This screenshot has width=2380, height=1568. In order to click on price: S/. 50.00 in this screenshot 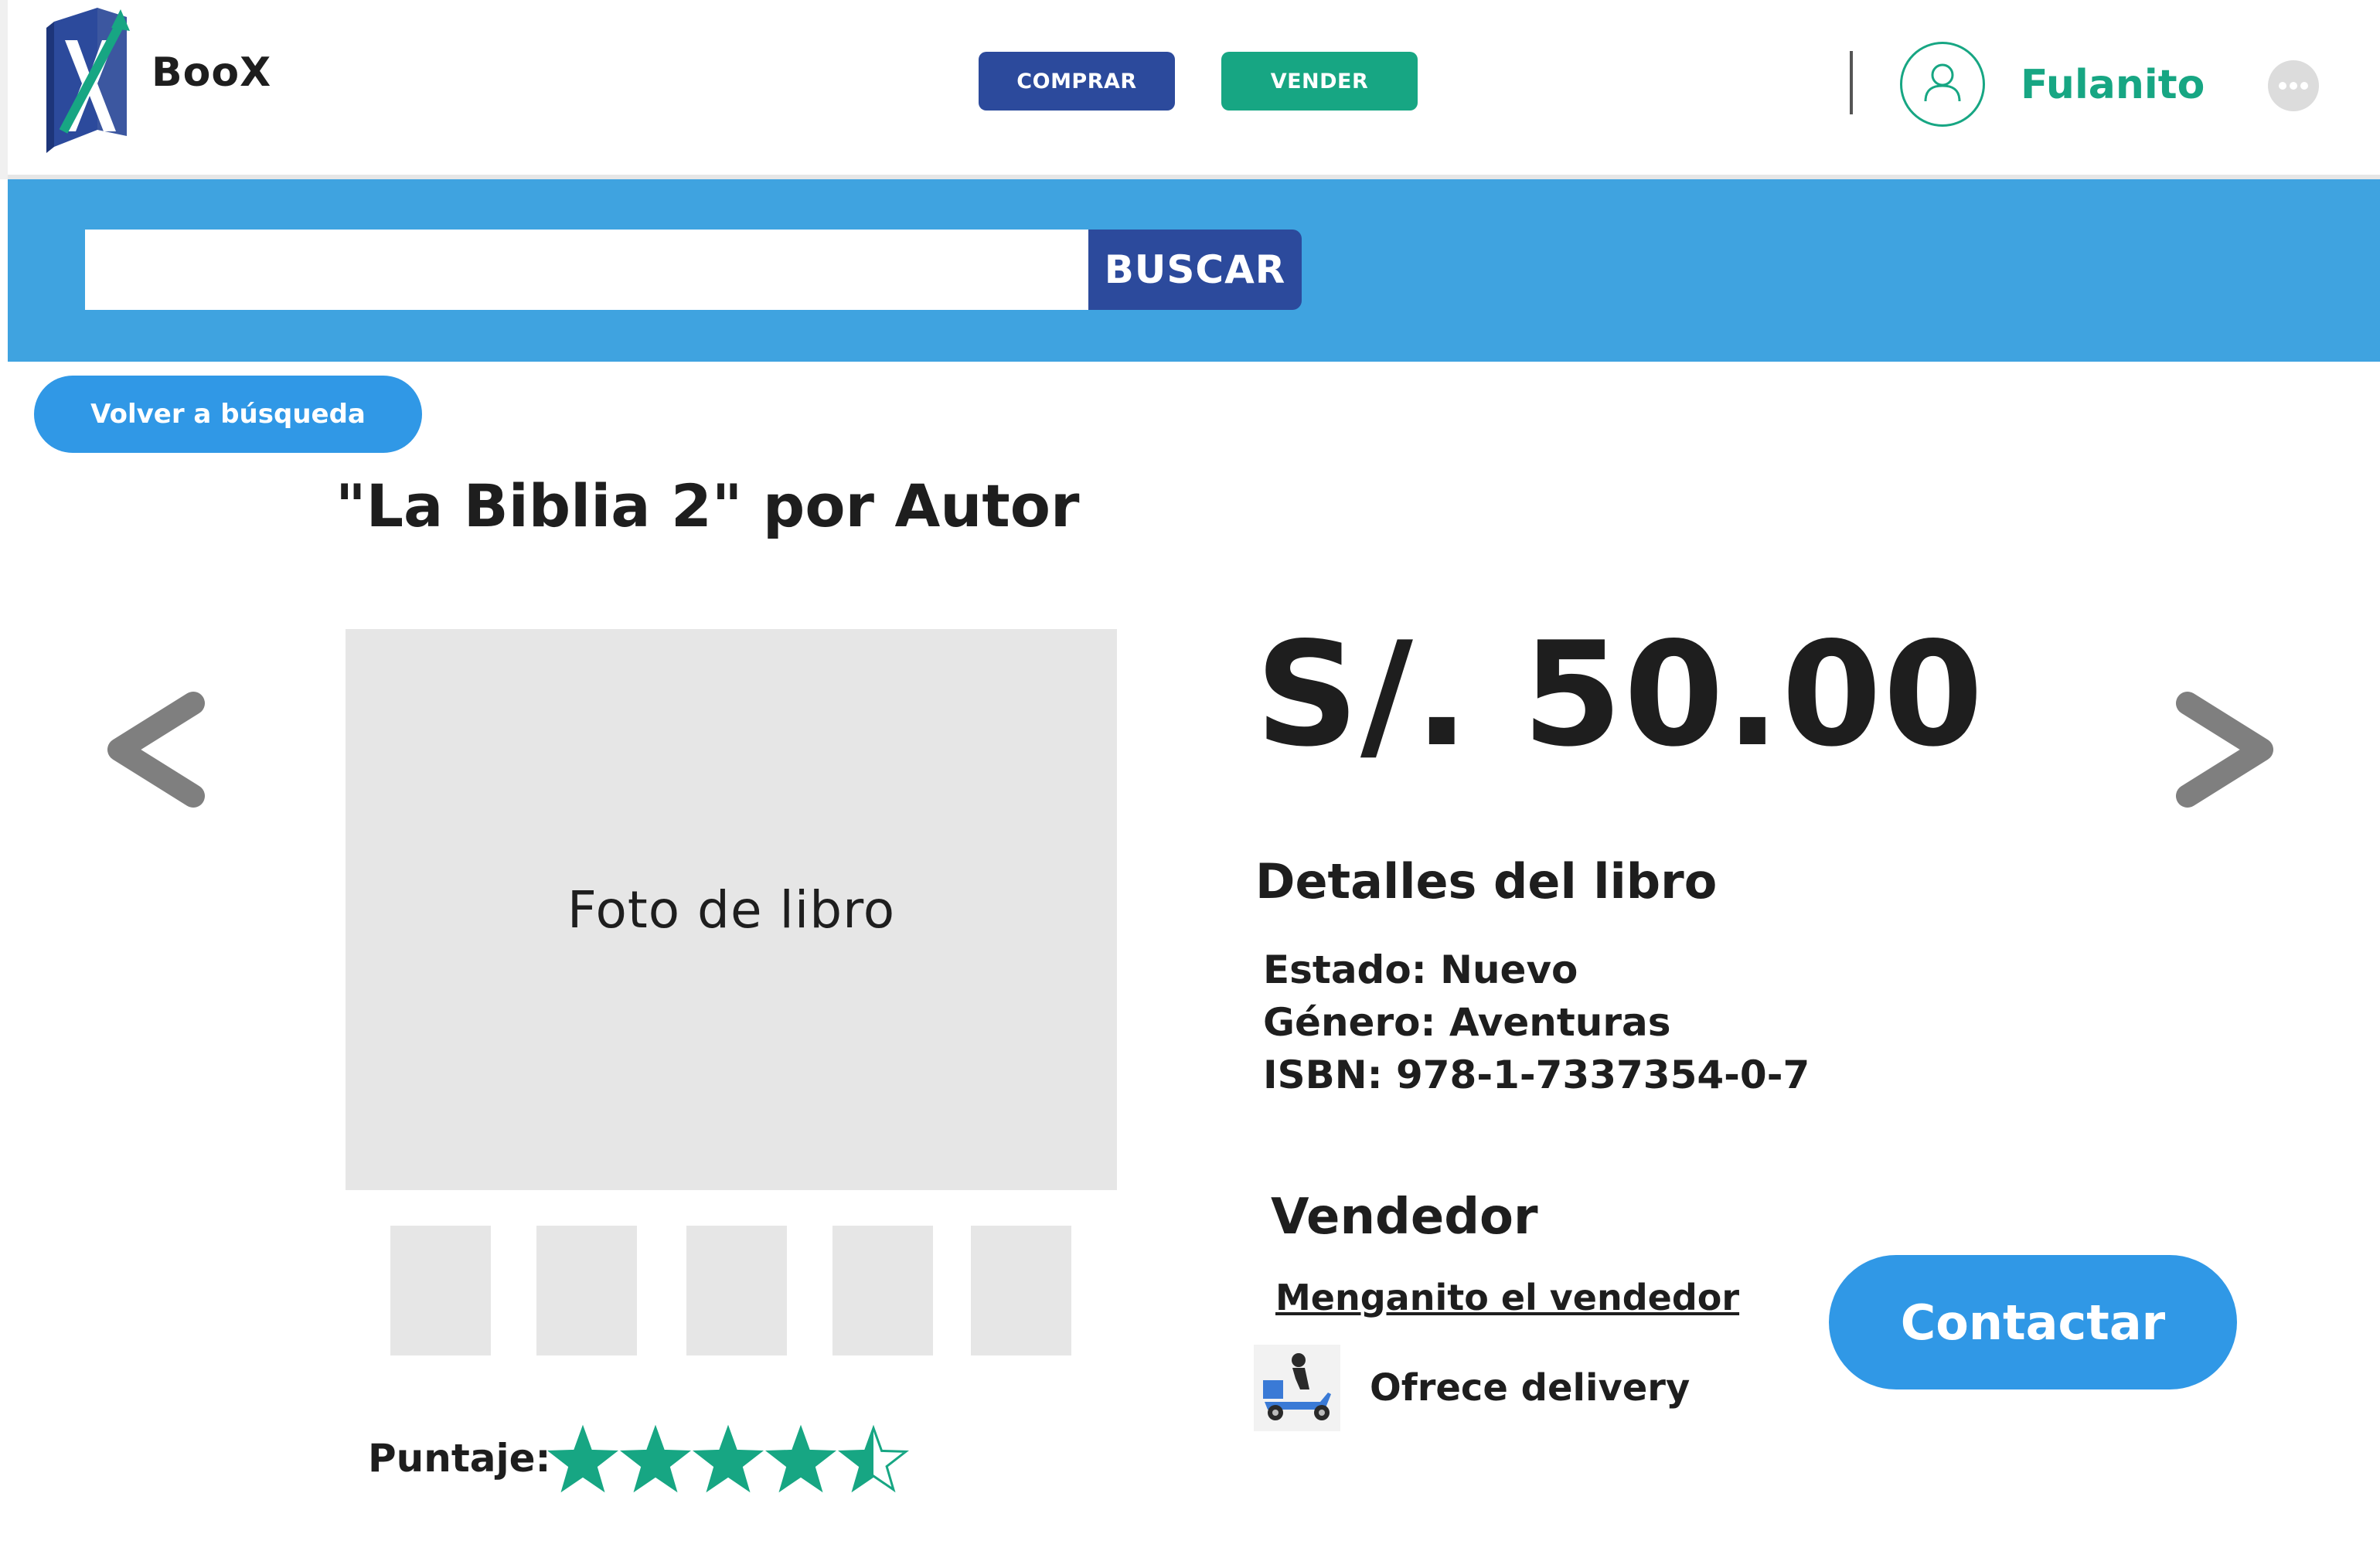, I will do `click(1620, 694)`.